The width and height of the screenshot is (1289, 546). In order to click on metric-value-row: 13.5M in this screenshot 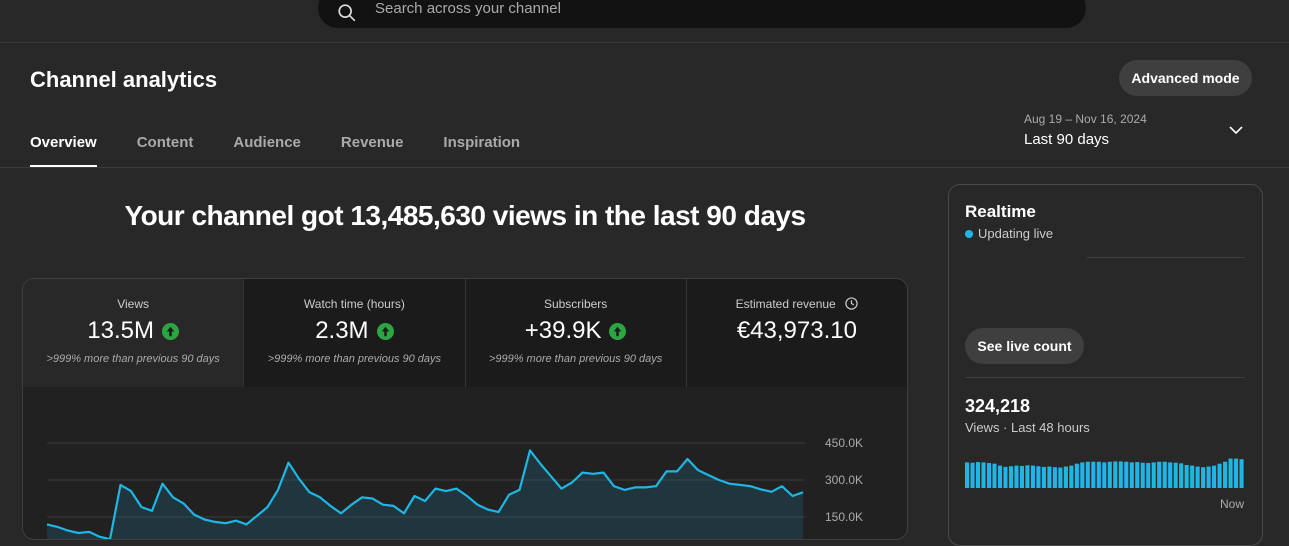, I will do `click(133, 331)`.